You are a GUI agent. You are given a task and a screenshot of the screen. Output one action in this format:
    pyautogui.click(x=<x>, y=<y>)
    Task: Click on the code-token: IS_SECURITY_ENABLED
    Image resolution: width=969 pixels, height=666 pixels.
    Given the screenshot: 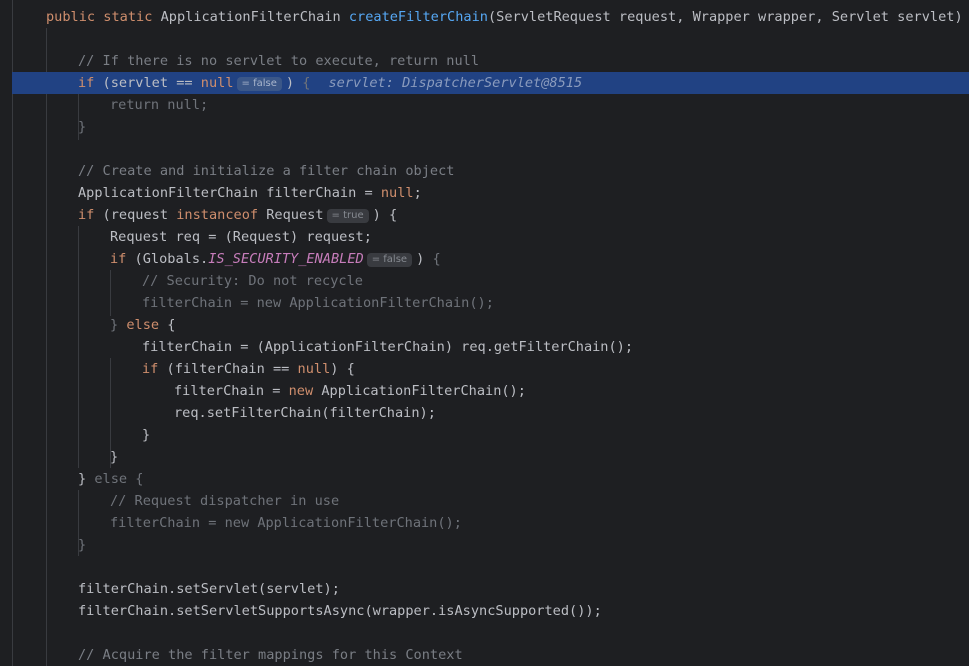 What is the action you would take?
    pyautogui.click(x=286, y=259)
    